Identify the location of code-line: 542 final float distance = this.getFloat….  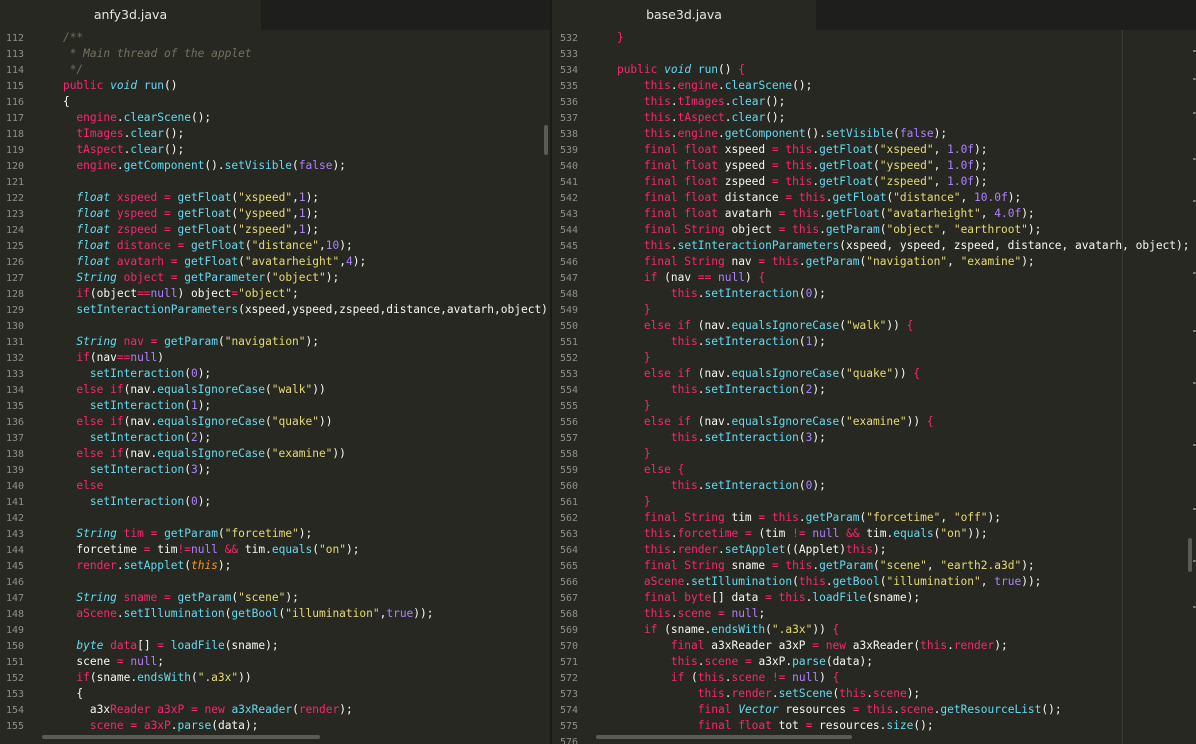
(874, 198).